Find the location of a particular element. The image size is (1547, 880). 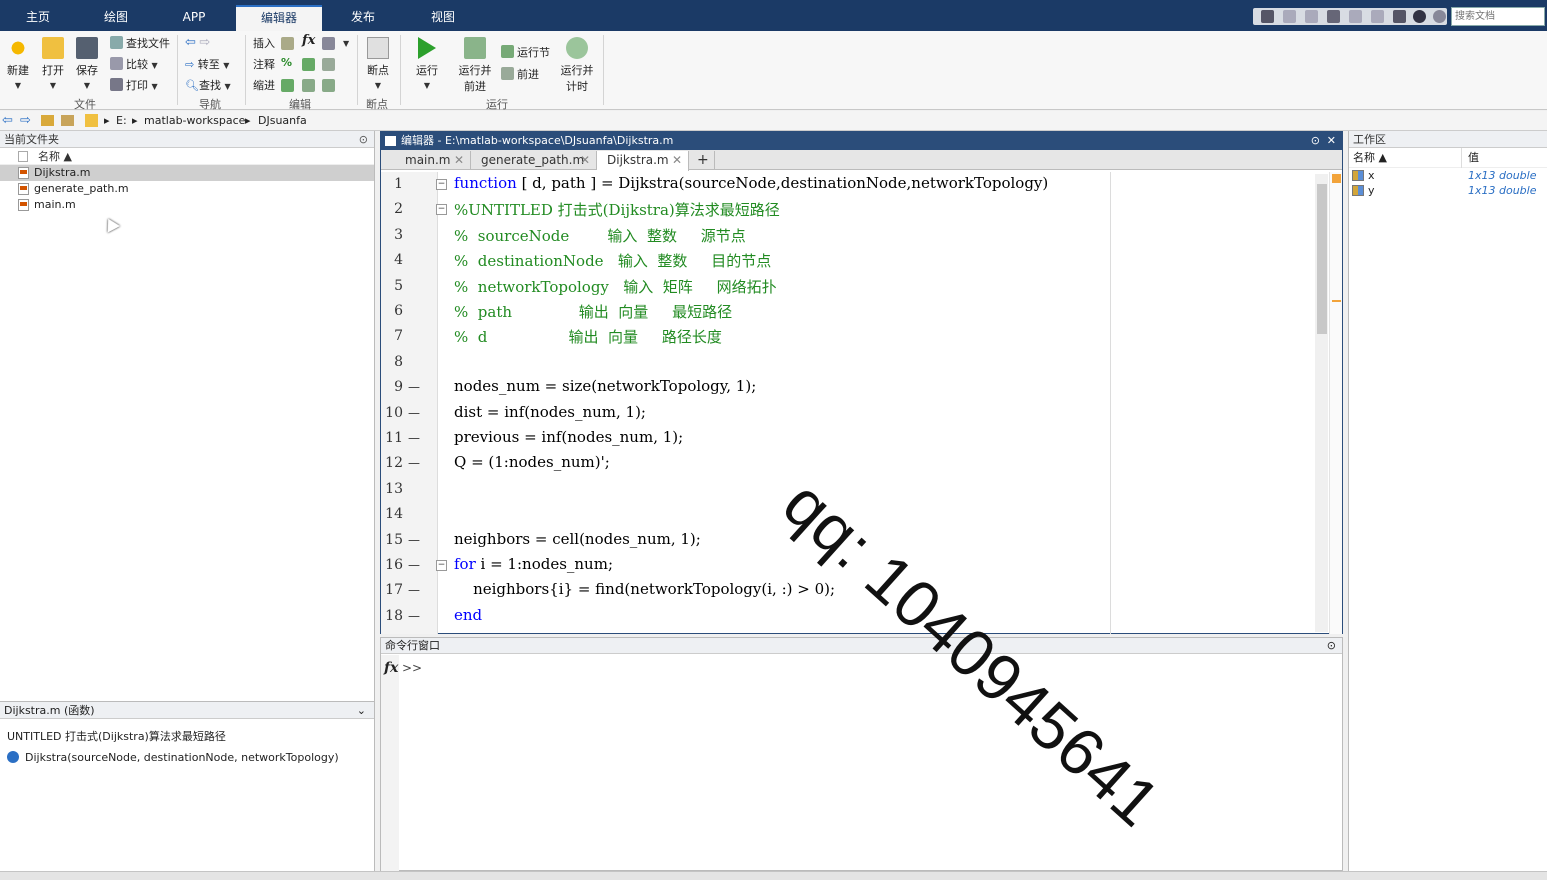

code-line: nodes_num = size(networkTopology, 1); is located at coordinates (605, 386).